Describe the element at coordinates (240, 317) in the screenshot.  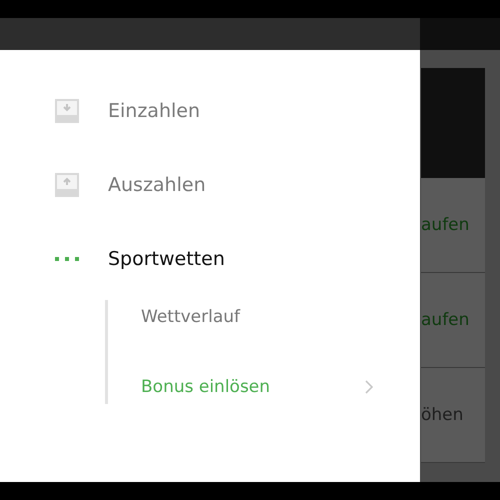
I see `submenu-item: Wettverlauf` at that location.